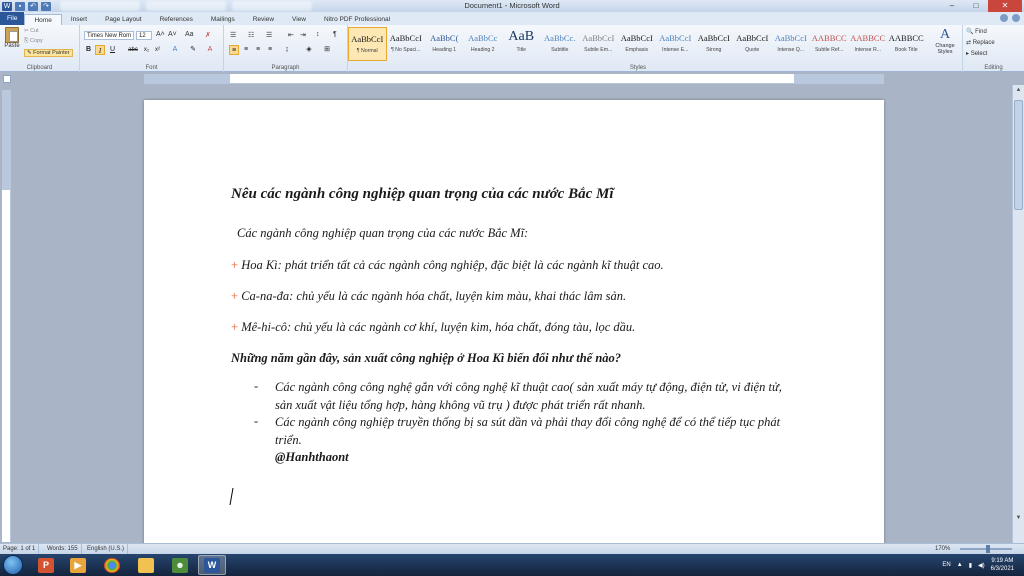 Image resolution: width=1024 pixels, height=576 pixels. Describe the element at coordinates (20, 549) in the screenshot. I see `page-count: Page: 1 of 1` at that location.